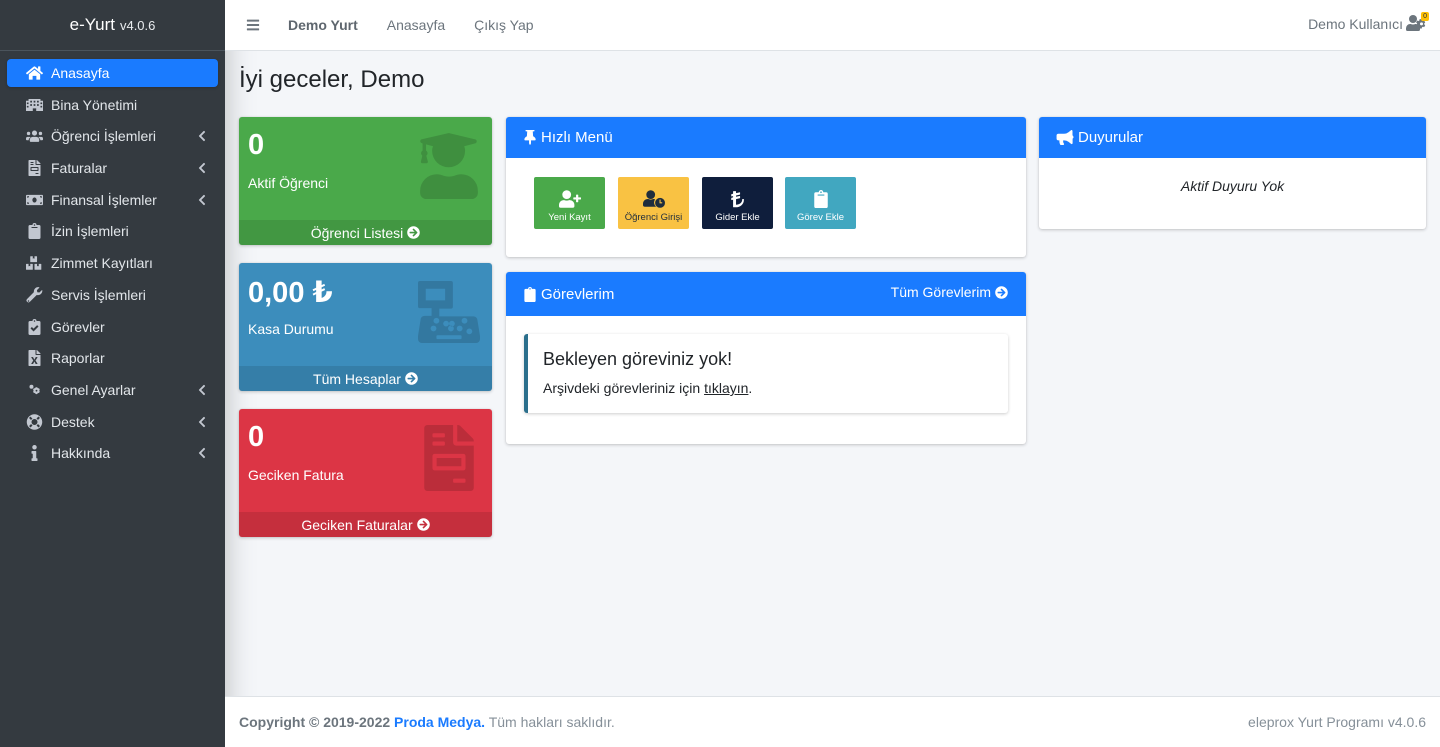 This screenshot has width=1440, height=747. I want to click on stat-label: Geciken Fatura, so click(296, 475).